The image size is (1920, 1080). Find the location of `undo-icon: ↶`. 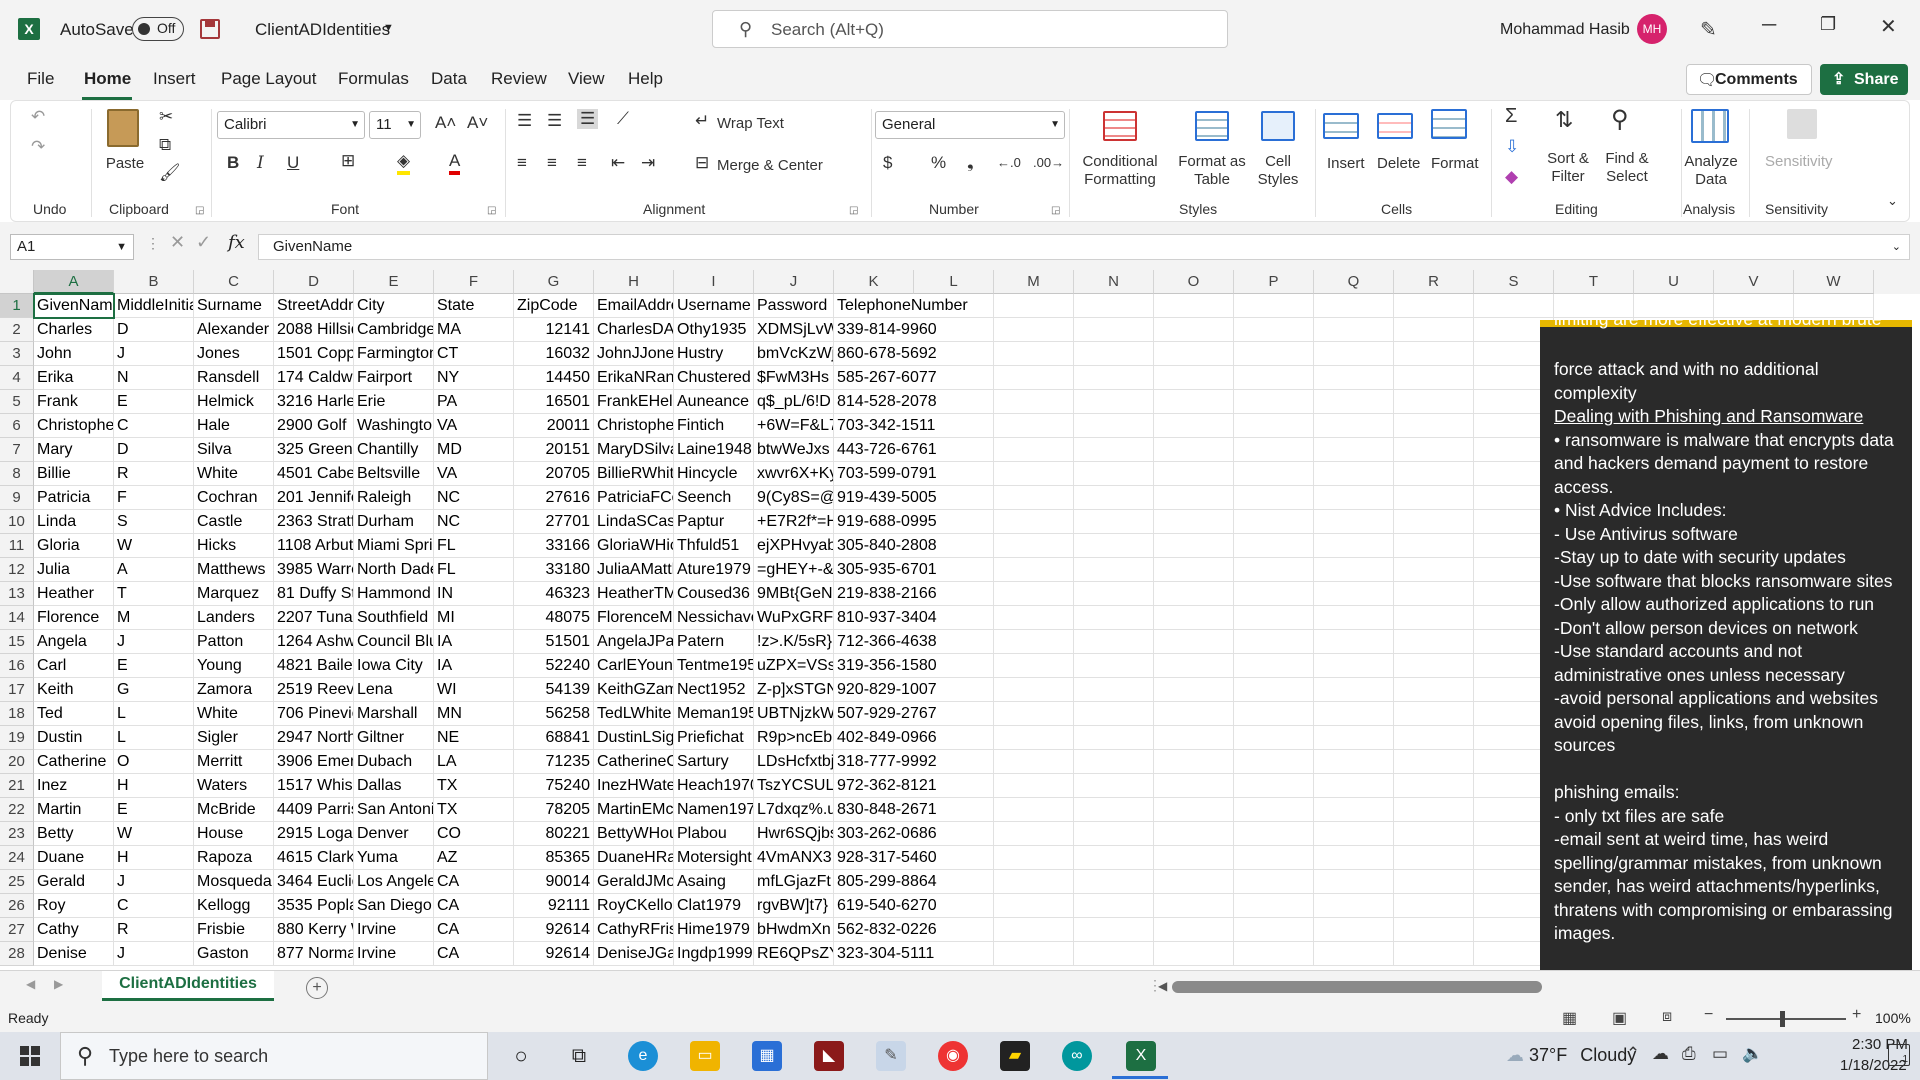

undo-icon: ↶ is located at coordinates (38, 117).